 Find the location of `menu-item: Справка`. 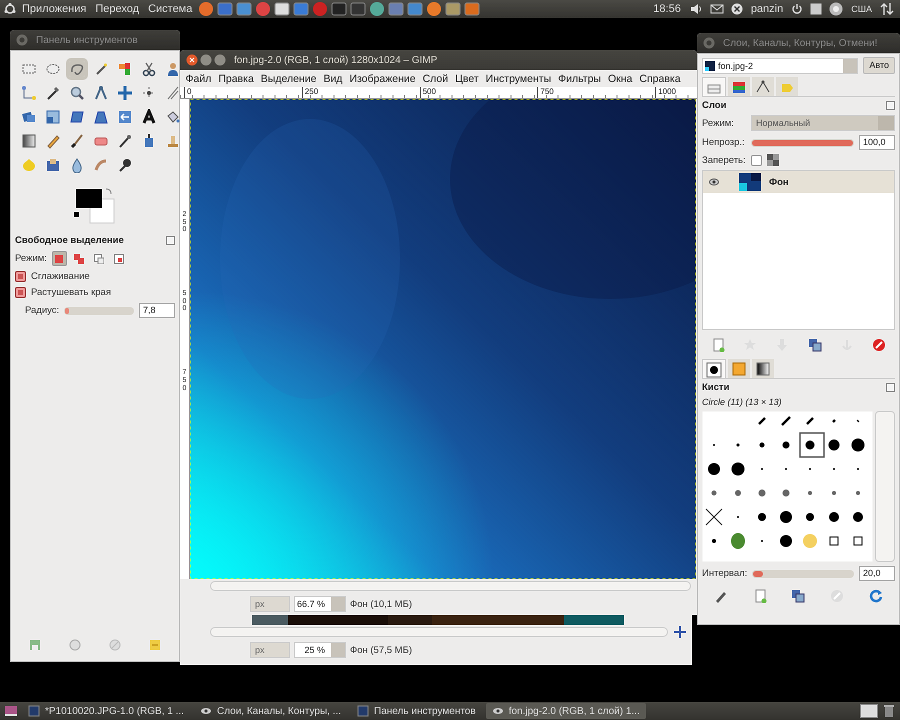

menu-item: Справка is located at coordinates (660, 78).